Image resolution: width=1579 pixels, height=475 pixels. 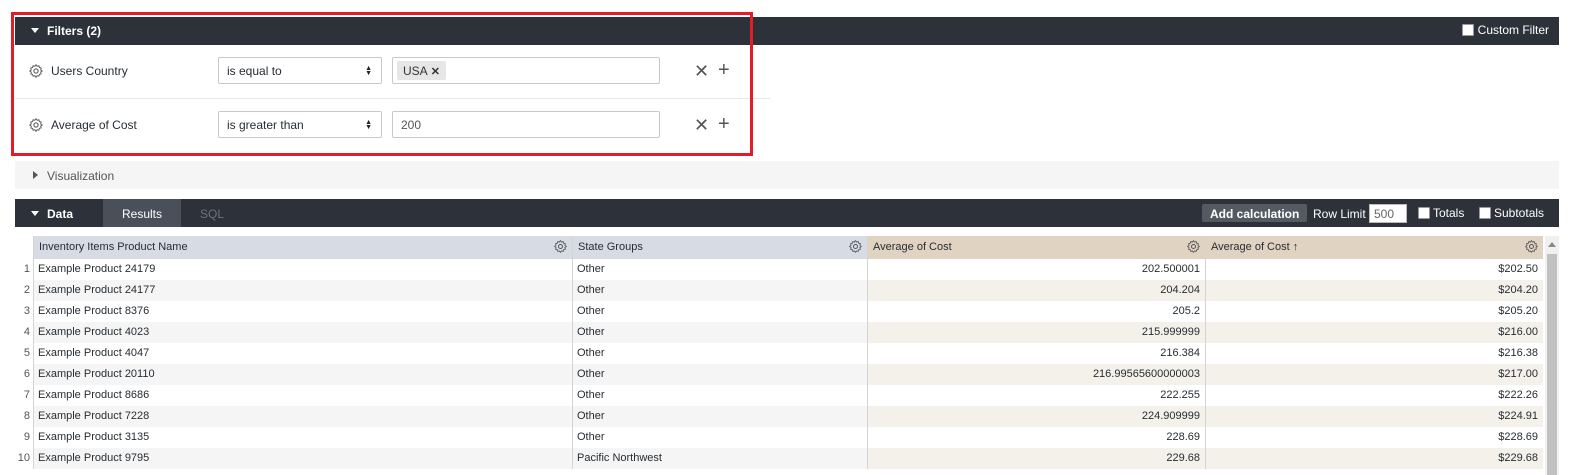 I want to click on cell-state-group: Pacific Northwest, so click(x=719, y=458).